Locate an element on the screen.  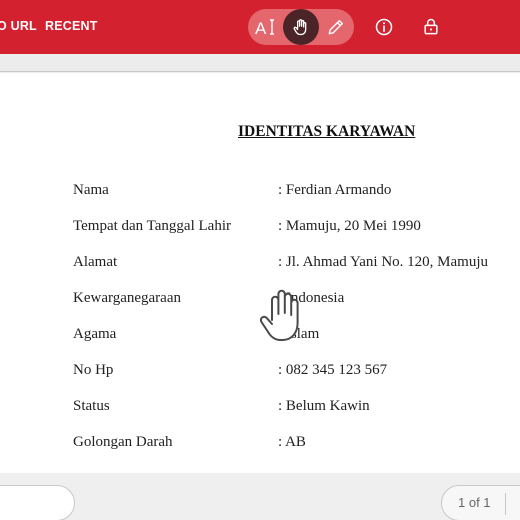
field-label-status: Status is located at coordinates (91, 406).